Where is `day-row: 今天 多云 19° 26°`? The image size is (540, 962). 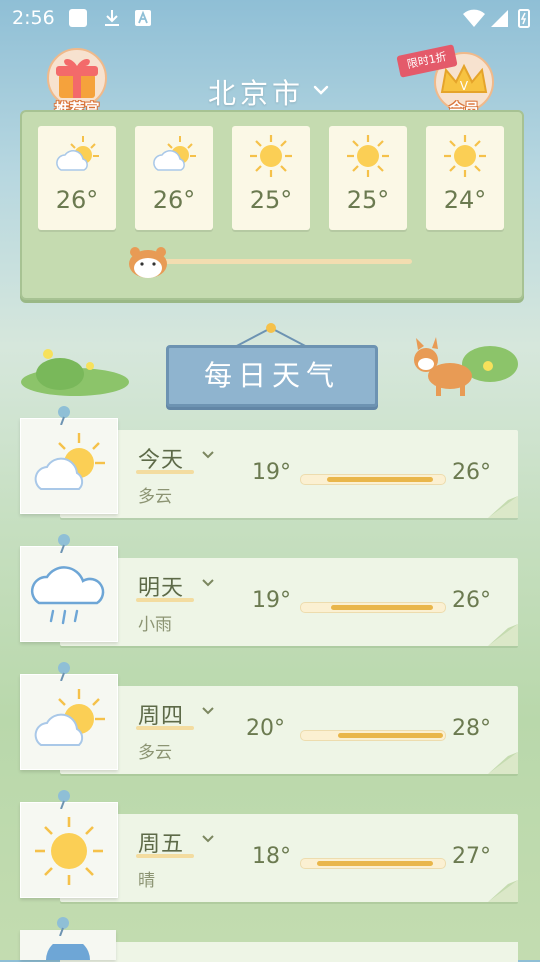 day-row: 今天 多云 19° 26° is located at coordinates (269, 462).